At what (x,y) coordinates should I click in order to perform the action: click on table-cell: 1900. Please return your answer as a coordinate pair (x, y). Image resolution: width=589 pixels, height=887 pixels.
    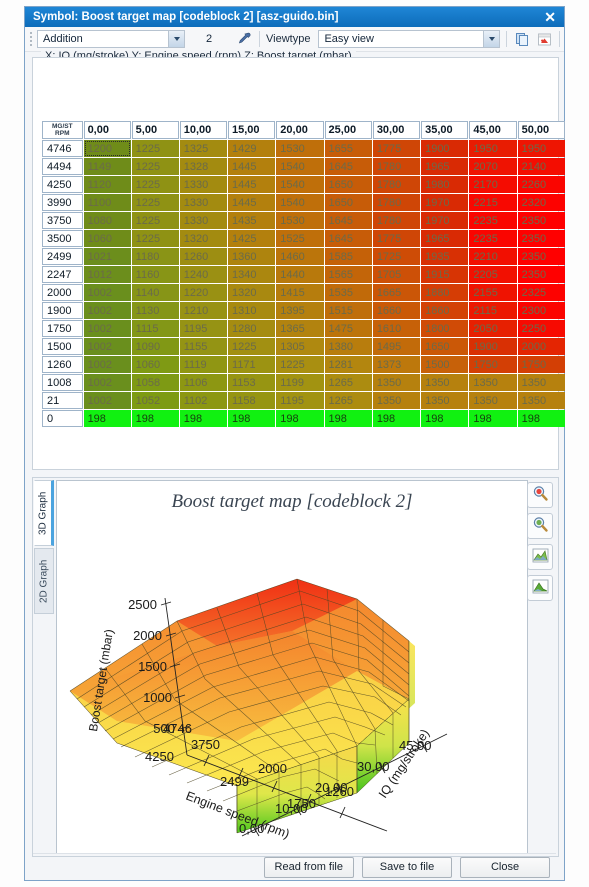
    Looking at the image, I should click on (445, 148).